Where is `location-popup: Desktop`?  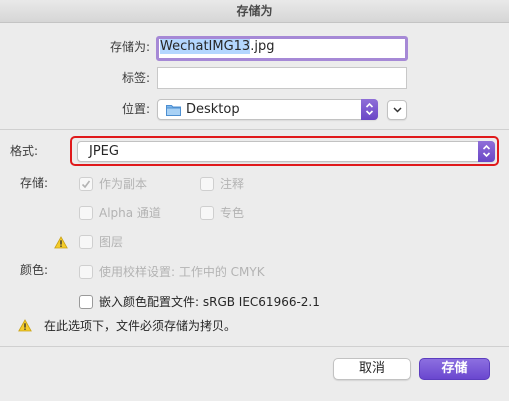
location-popup: Desktop is located at coordinates (267, 109).